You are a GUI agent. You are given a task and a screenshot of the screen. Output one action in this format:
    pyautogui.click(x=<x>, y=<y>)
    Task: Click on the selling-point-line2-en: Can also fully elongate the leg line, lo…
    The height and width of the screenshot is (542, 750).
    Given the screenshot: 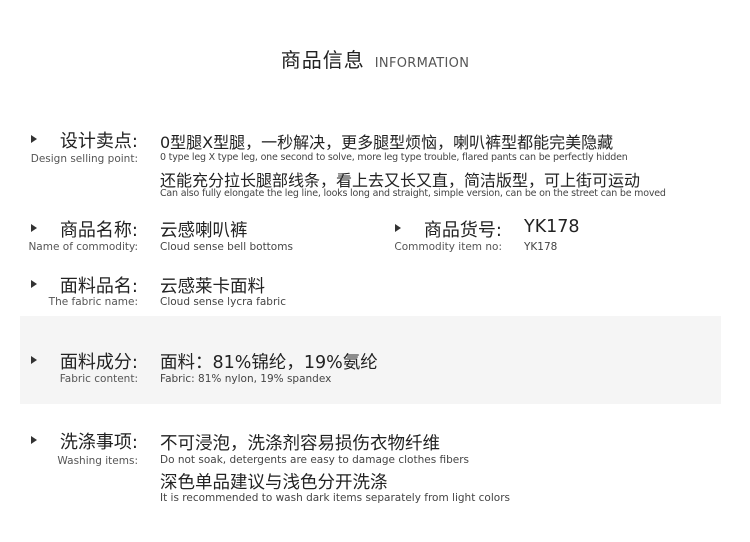 What is the action you would take?
    pyautogui.click(x=413, y=193)
    